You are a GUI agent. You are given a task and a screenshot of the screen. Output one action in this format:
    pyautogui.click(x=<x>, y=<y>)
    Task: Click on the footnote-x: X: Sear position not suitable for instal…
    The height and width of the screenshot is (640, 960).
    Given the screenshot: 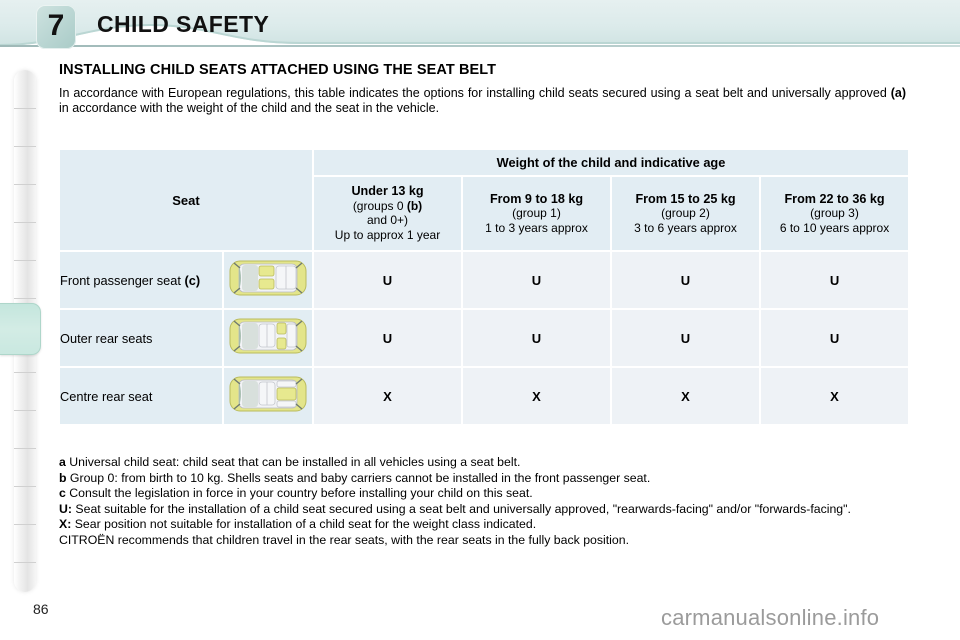 What is the action you would take?
    pyautogui.click(x=483, y=525)
    